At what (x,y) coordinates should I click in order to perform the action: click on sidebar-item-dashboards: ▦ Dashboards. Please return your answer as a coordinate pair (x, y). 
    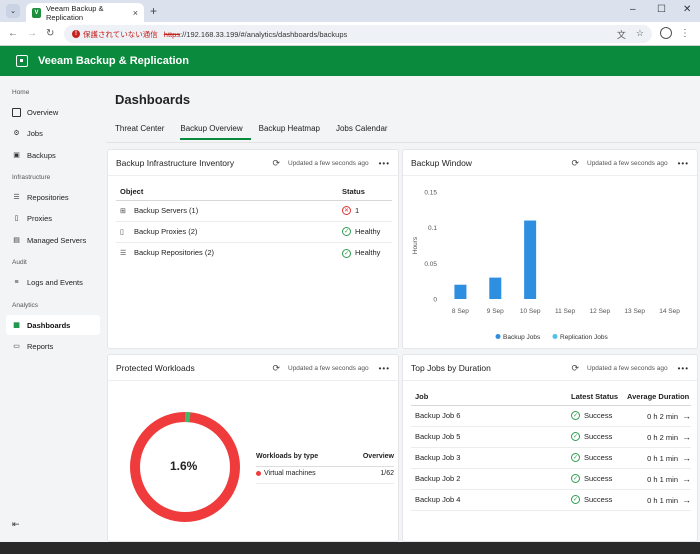
    Looking at the image, I should click on (53, 325).